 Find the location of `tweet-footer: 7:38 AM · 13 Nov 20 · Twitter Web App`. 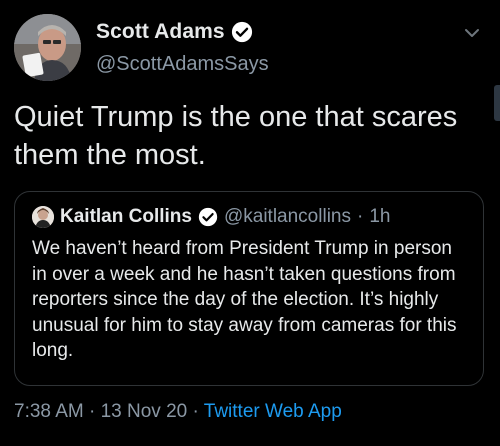

tweet-footer: 7:38 AM · 13 Nov 20 · Twitter Web App is located at coordinates (178, 412).